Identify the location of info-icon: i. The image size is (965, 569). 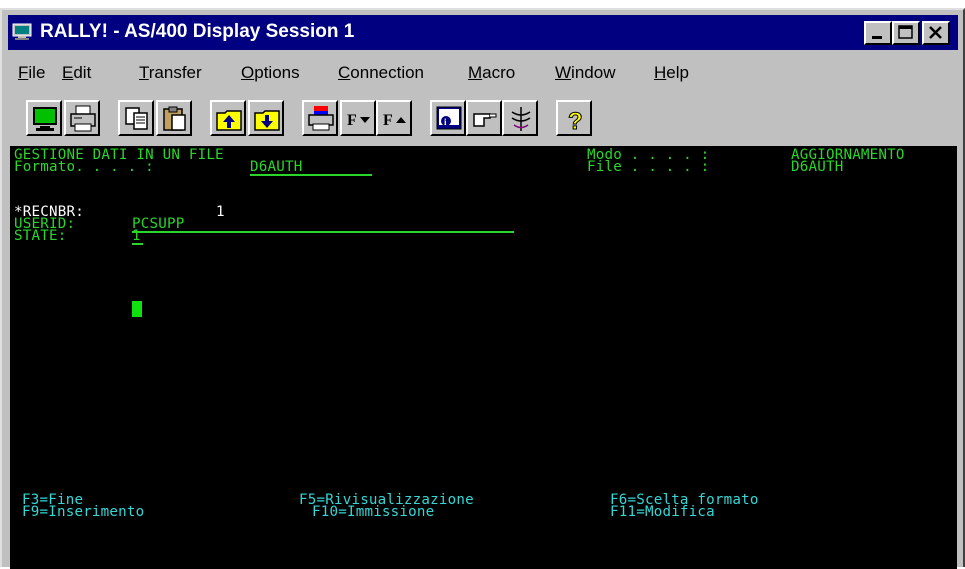
(449, 118).